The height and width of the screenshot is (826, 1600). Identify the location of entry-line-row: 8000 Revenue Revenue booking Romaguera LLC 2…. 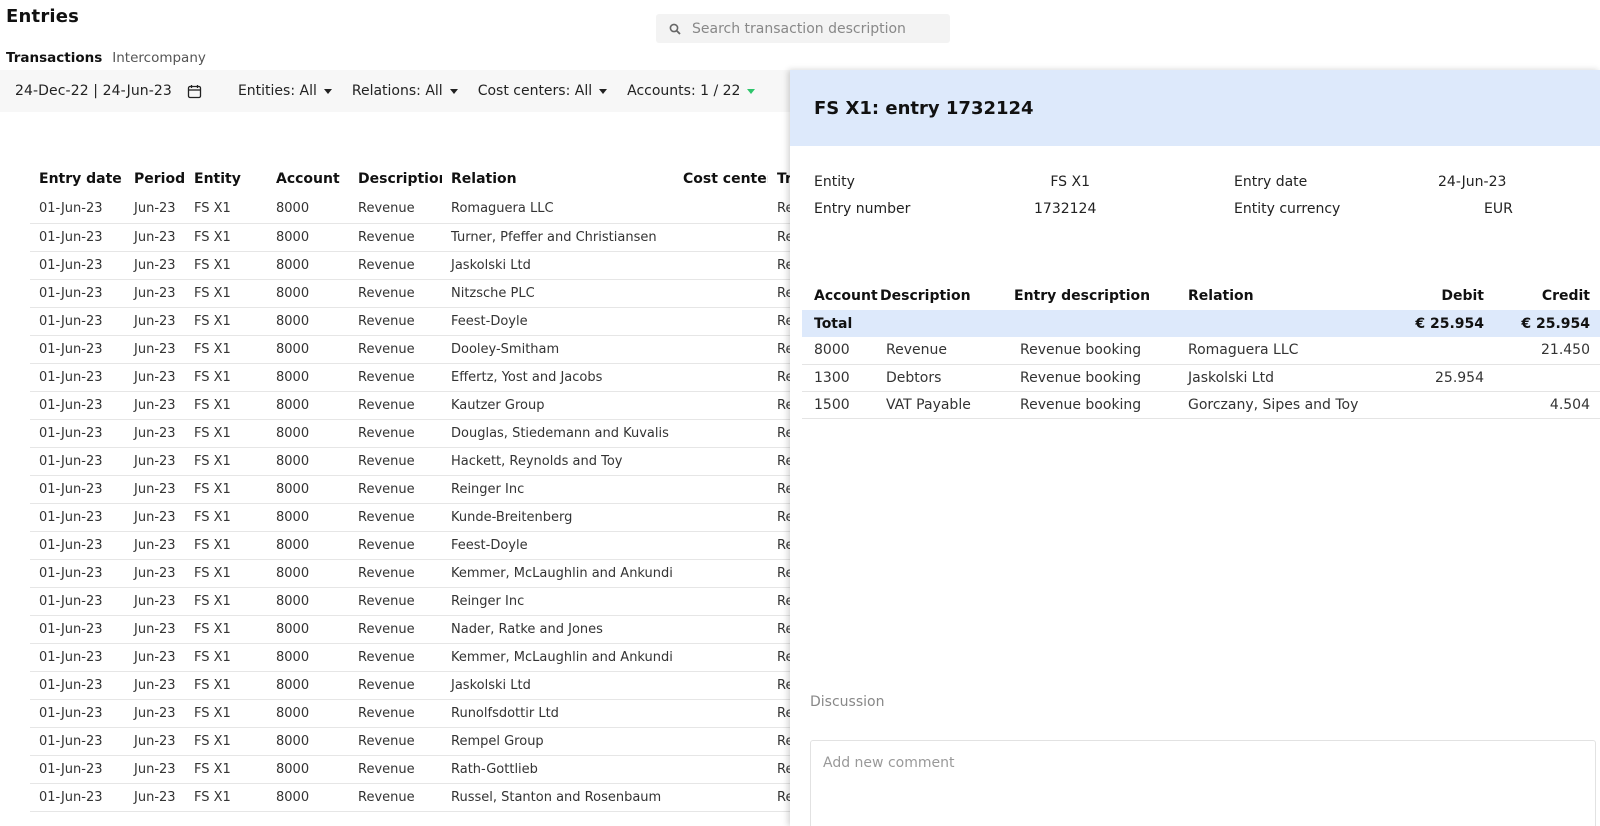
(1201, 351).